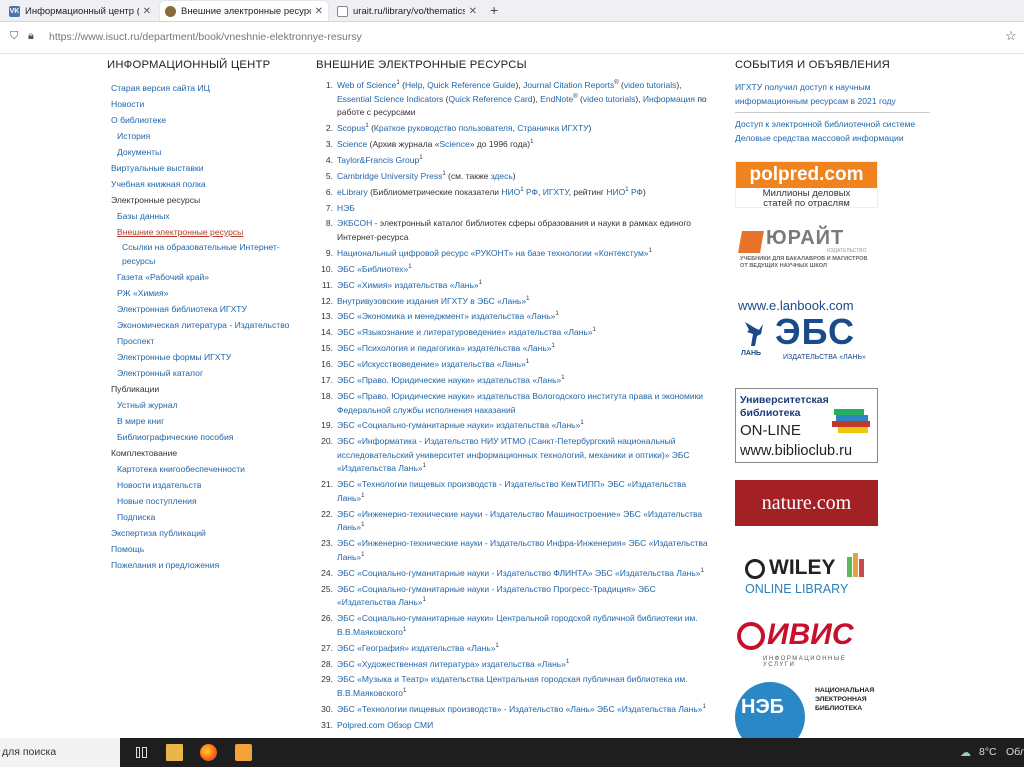  I want to click on sidebar-item: Подписка, so click(211, 517).